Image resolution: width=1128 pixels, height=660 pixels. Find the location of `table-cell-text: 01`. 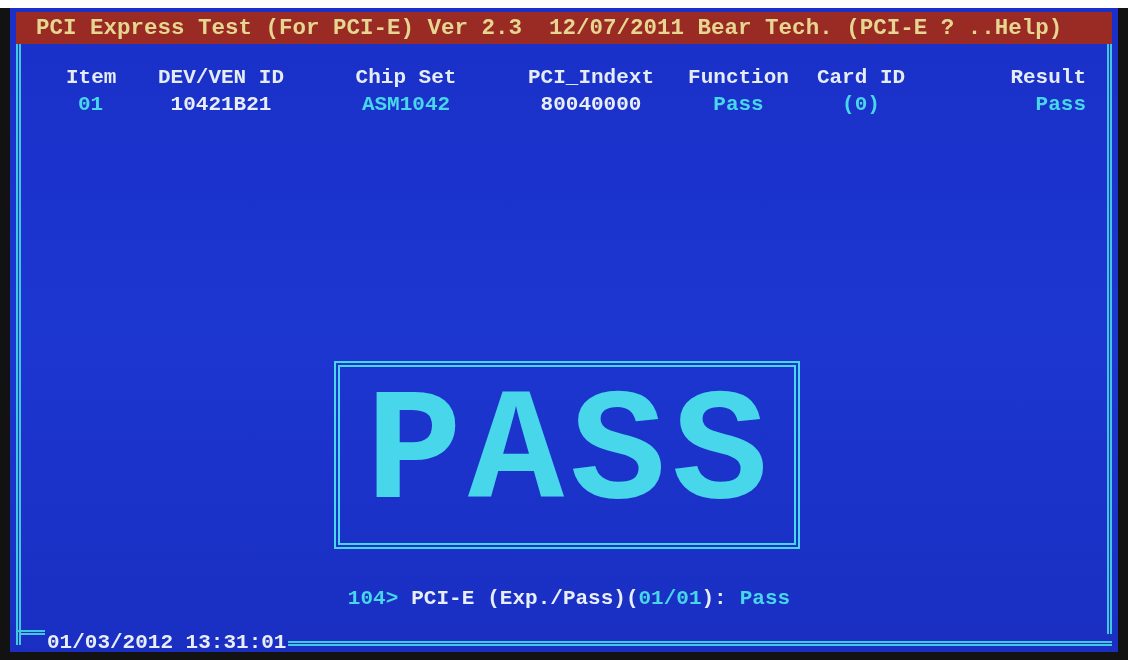

table-cell-text: 01 is located at coordinates (91, 105).